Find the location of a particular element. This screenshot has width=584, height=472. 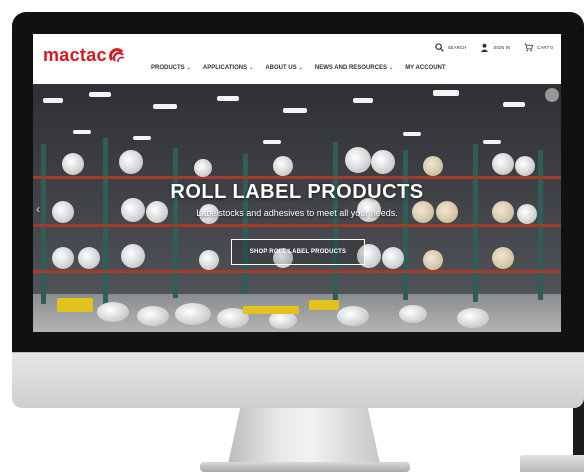

monitor-chin is located at coordinates (298, 380).